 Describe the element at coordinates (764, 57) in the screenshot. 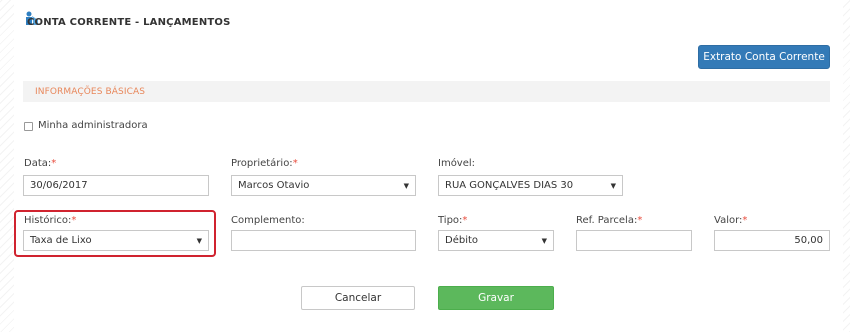

I see `extrato-conta-corrente-button: Extrato Conta Corrente` at that location.